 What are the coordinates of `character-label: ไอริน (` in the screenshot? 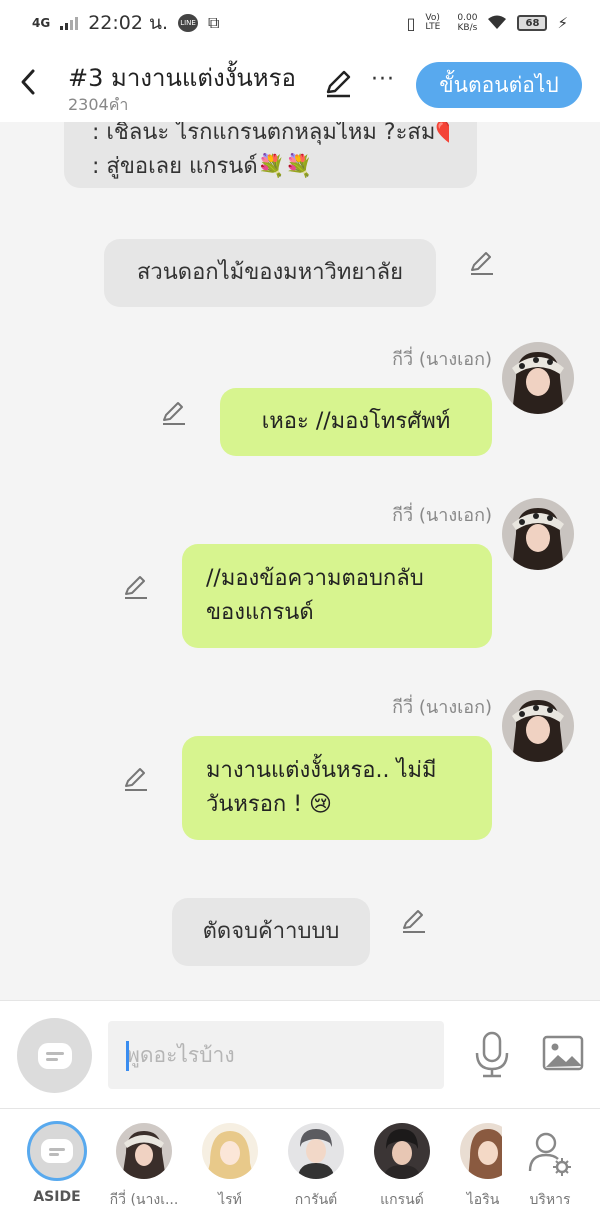 It's located at (484, 1200).